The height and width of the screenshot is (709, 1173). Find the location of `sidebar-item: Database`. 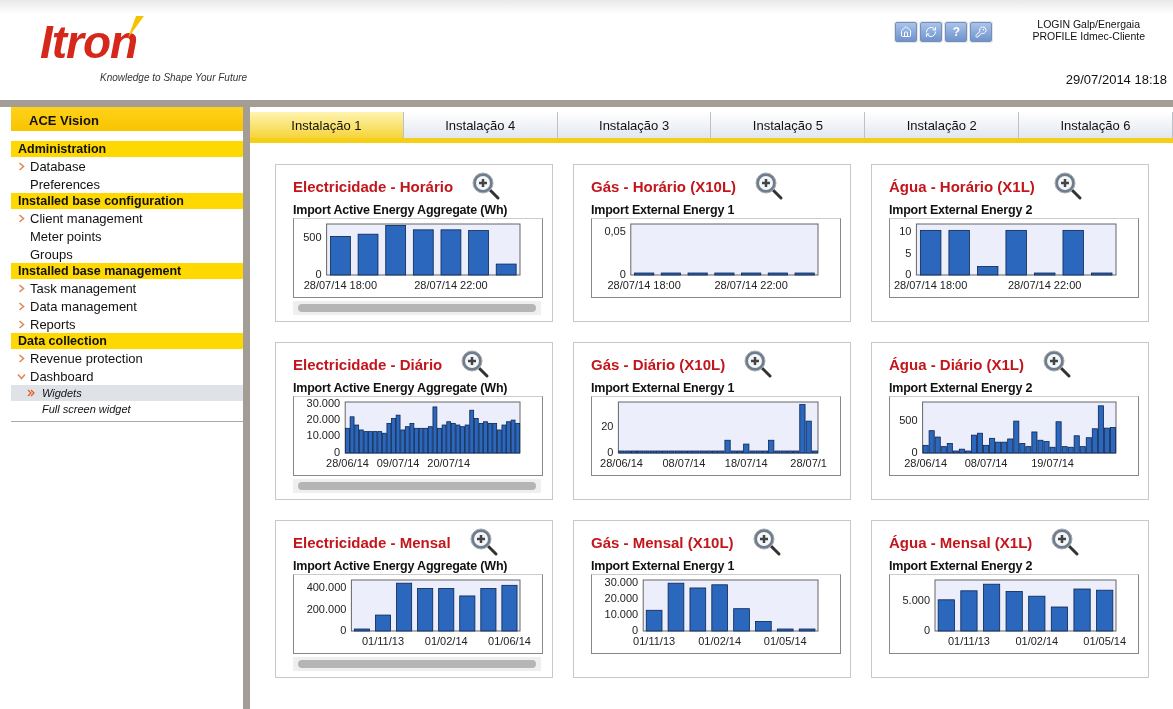

sidebar-item: Database is located at coordinates (127, 166).